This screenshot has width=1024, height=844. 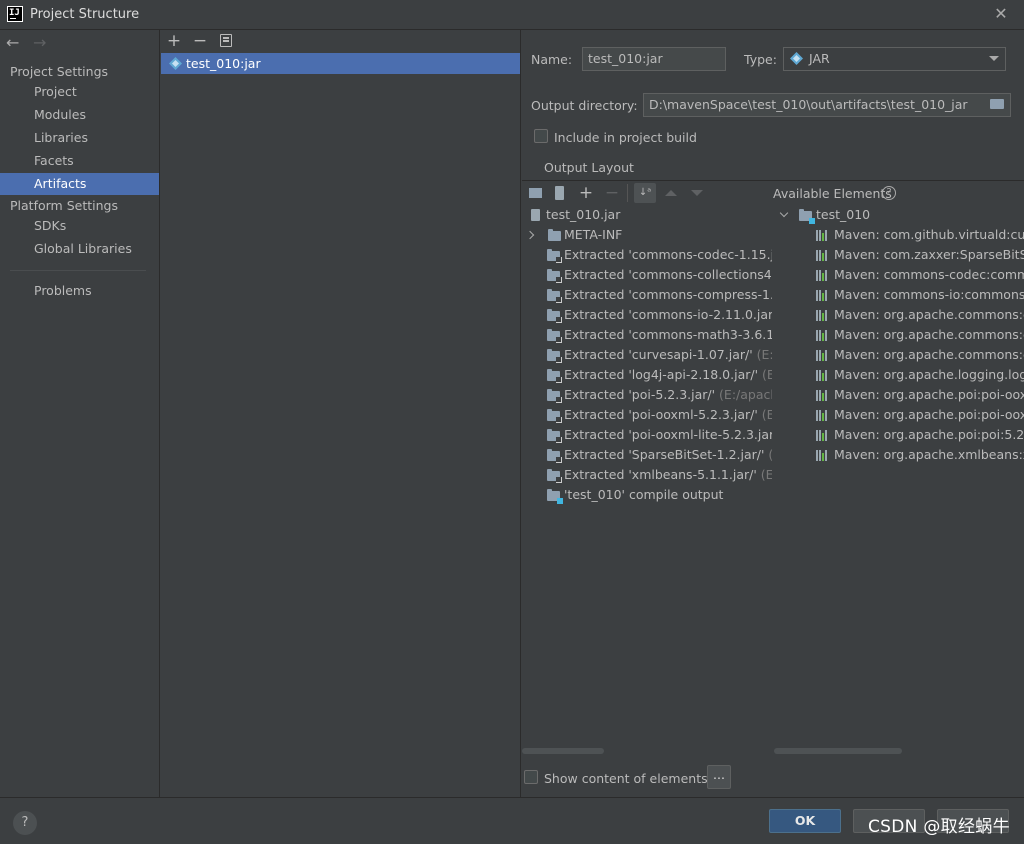 What do you see at coordinates (64, 205) in the screenshot?
I see `platform-settings-header: Platform Settings` at bounding box center [64, 205].